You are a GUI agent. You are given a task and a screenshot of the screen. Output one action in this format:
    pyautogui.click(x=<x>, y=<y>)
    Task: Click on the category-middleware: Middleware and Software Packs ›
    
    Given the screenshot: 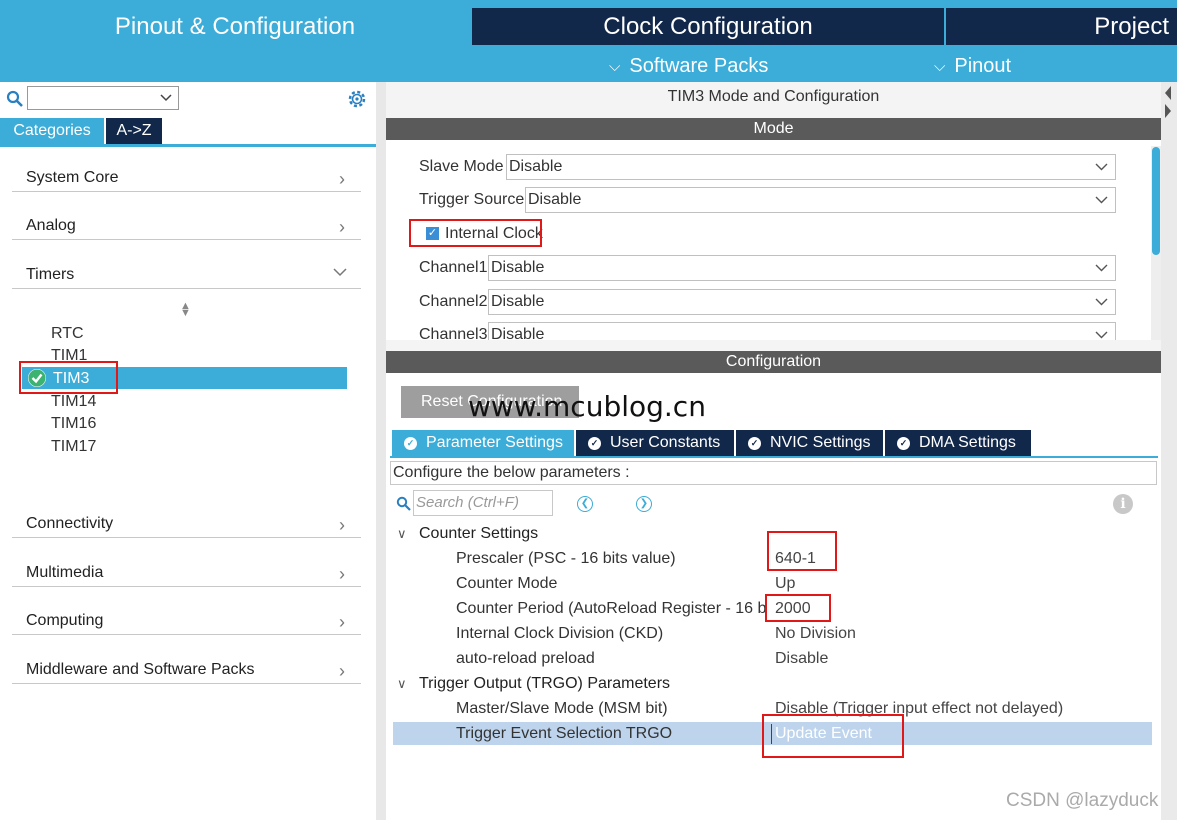 What is the action you would take?
    pyautogui.click(x=186, y=665)
    